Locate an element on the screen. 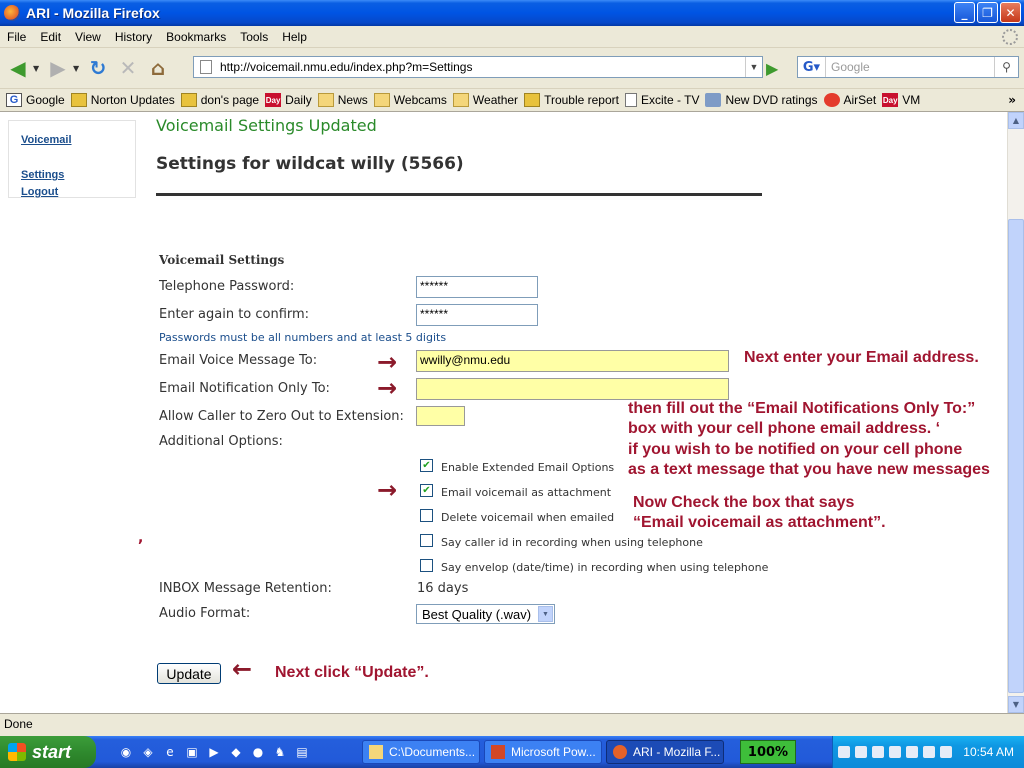 The width and height of the screenshot is (1024, 768). clock: 10:54 AM is located at coordinates (988, 752).